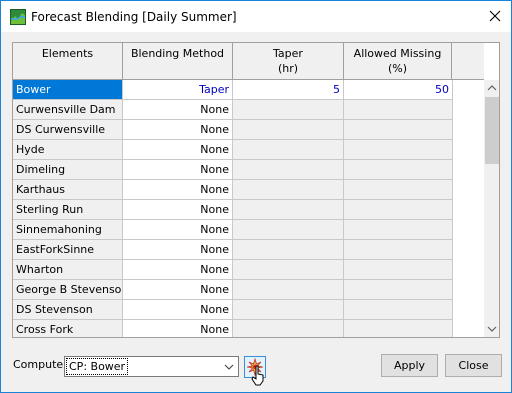 This screenshot has width=512, height=393. I want to click on table-row: Karthaus None, so click(248, 190).